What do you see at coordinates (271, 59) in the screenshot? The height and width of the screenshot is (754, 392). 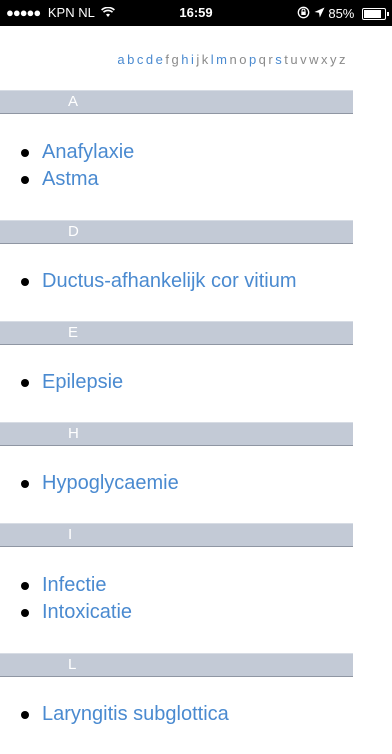 I see `alphabet-letter-r: r` at bounding box center [271, 59].